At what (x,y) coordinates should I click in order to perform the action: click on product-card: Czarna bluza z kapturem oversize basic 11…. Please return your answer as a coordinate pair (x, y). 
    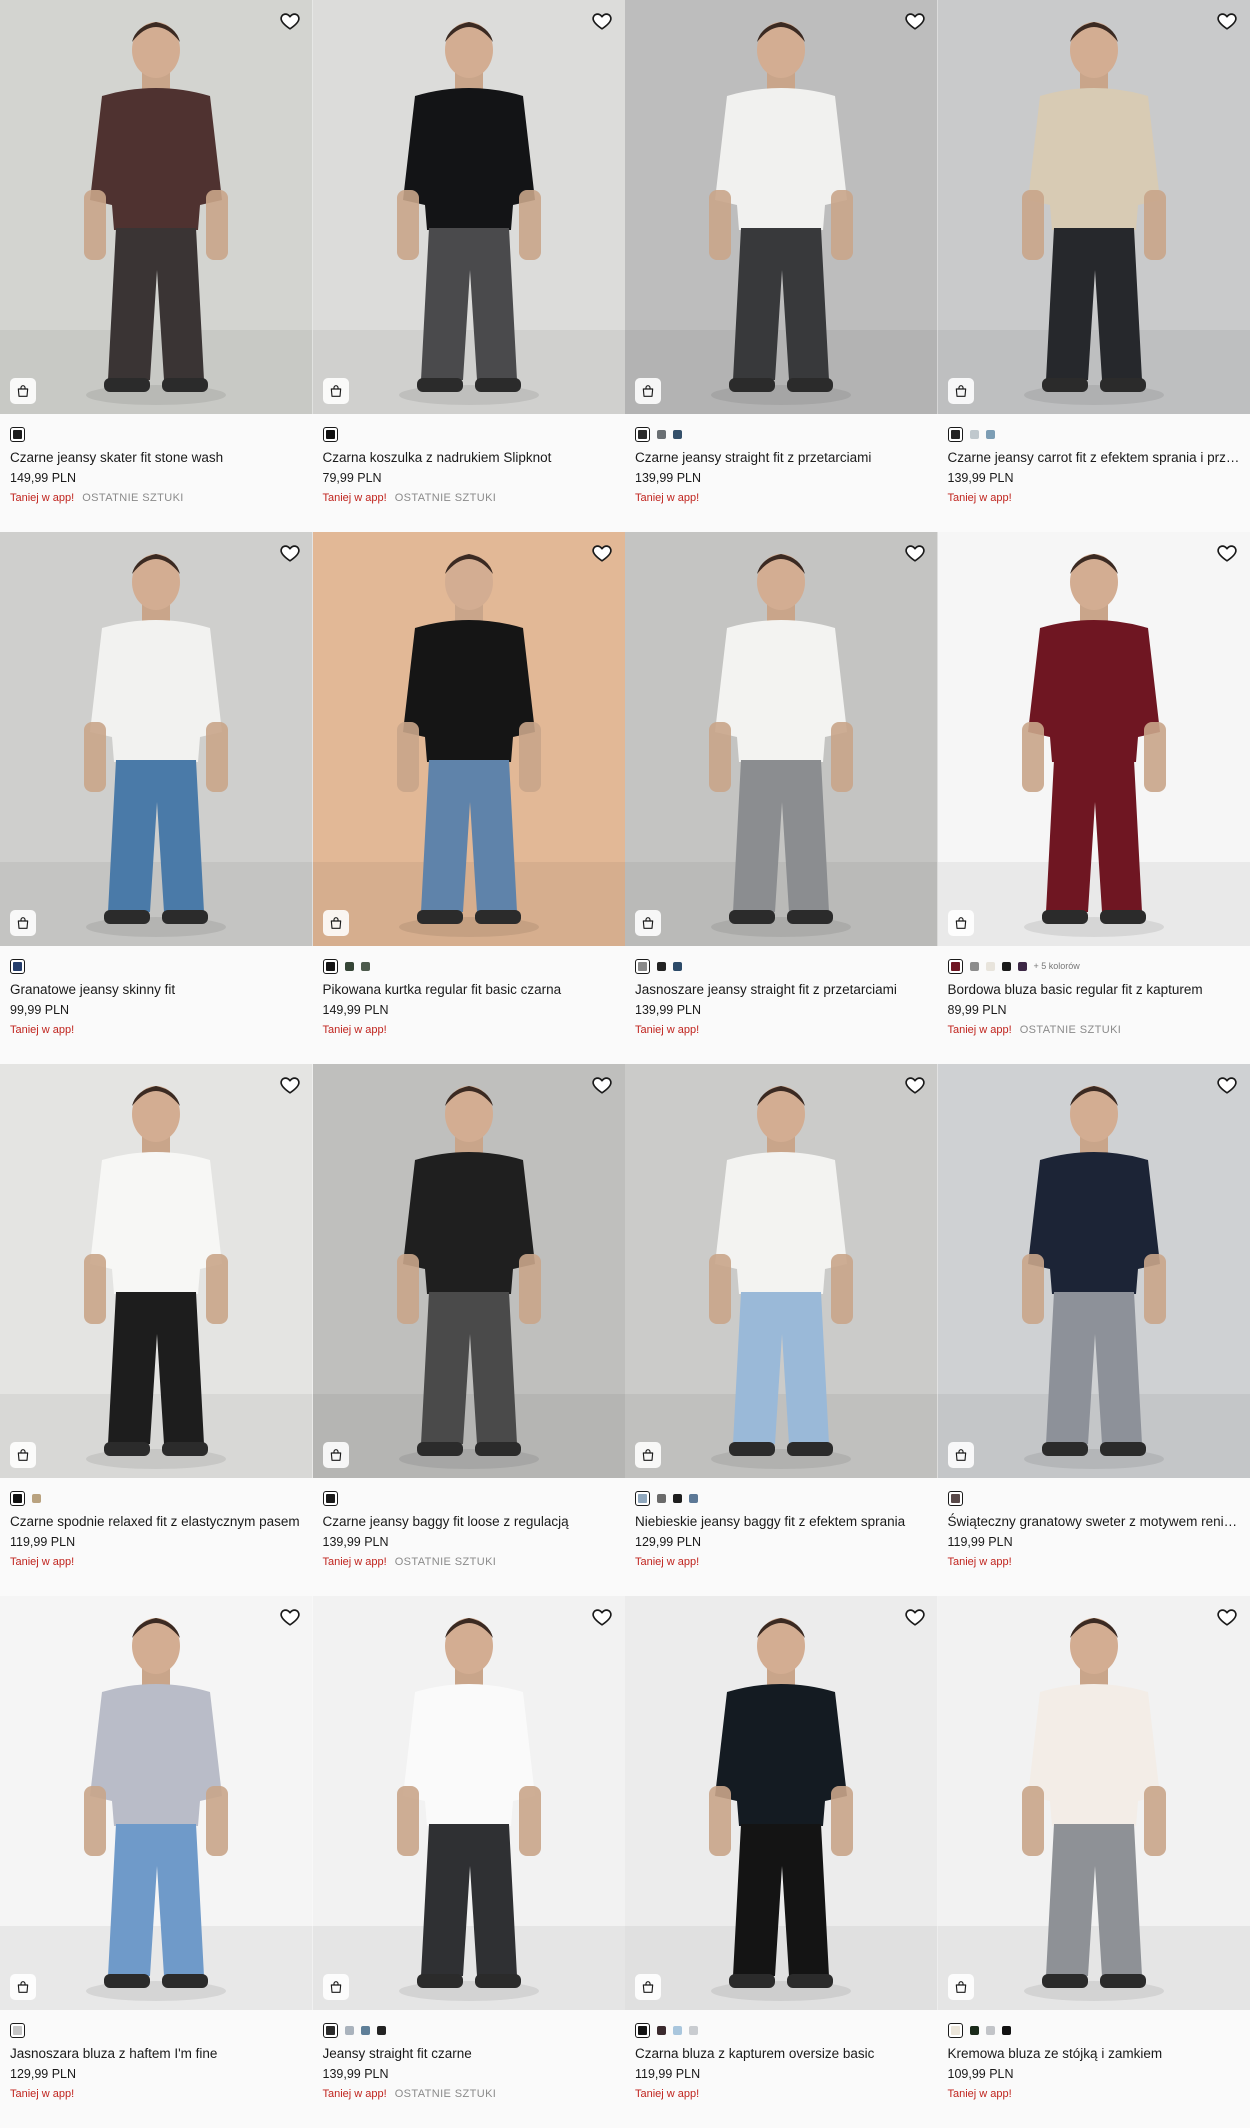
    Looking at the image, I should click on (781, 1862).